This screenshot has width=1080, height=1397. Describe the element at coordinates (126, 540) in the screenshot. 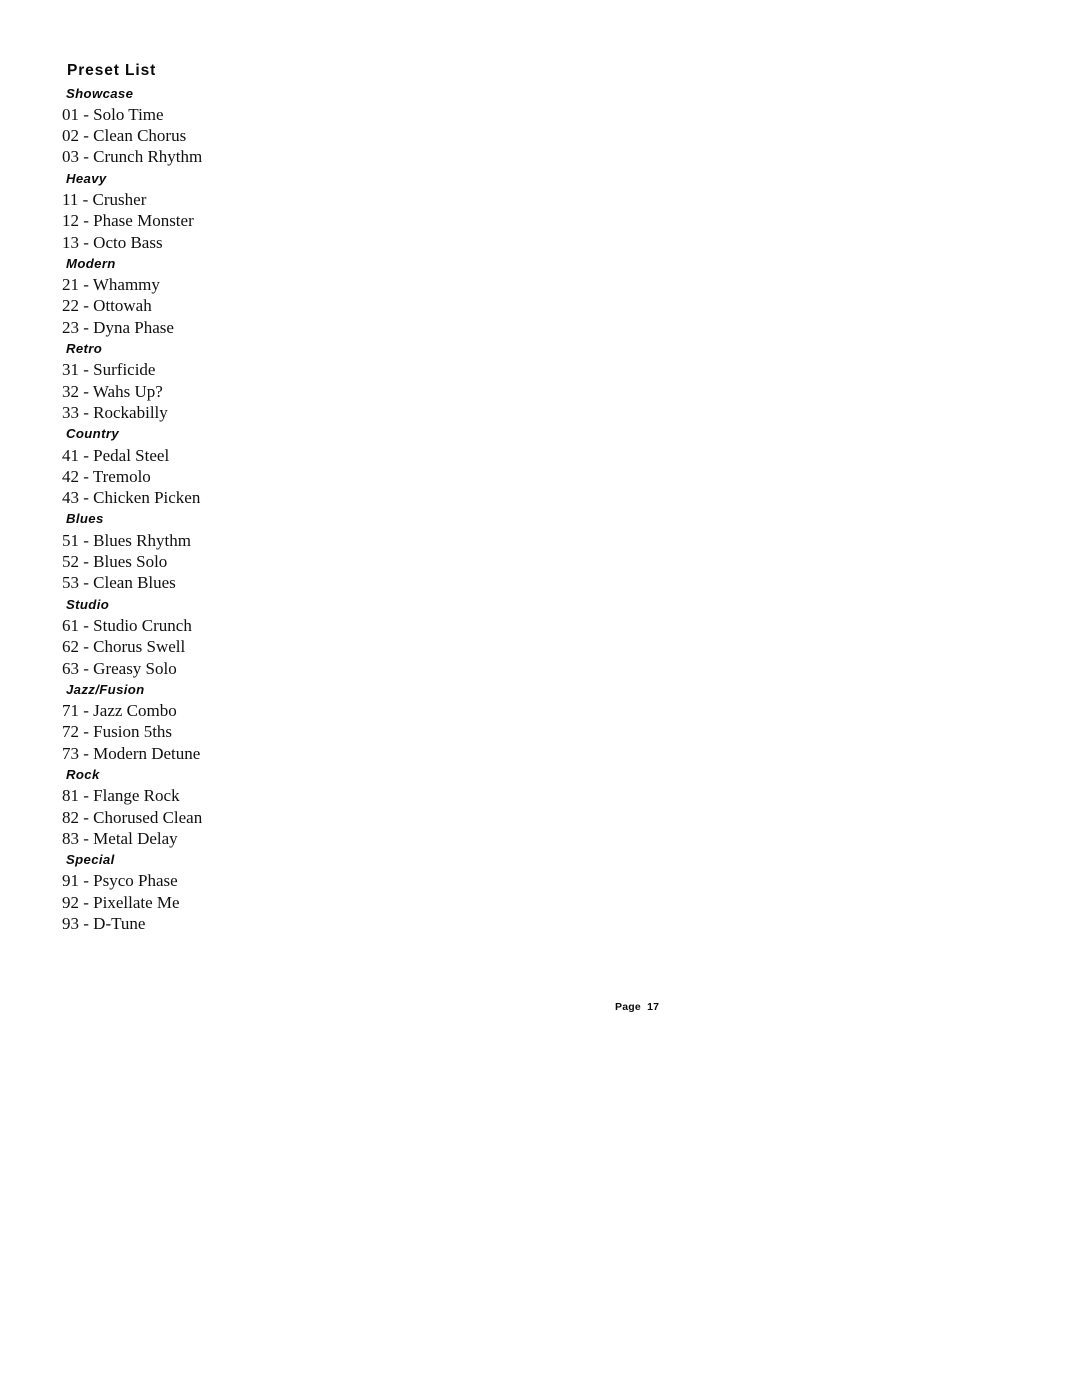

I see `preset-entry: 51 - Blues Rhythm` at that location.